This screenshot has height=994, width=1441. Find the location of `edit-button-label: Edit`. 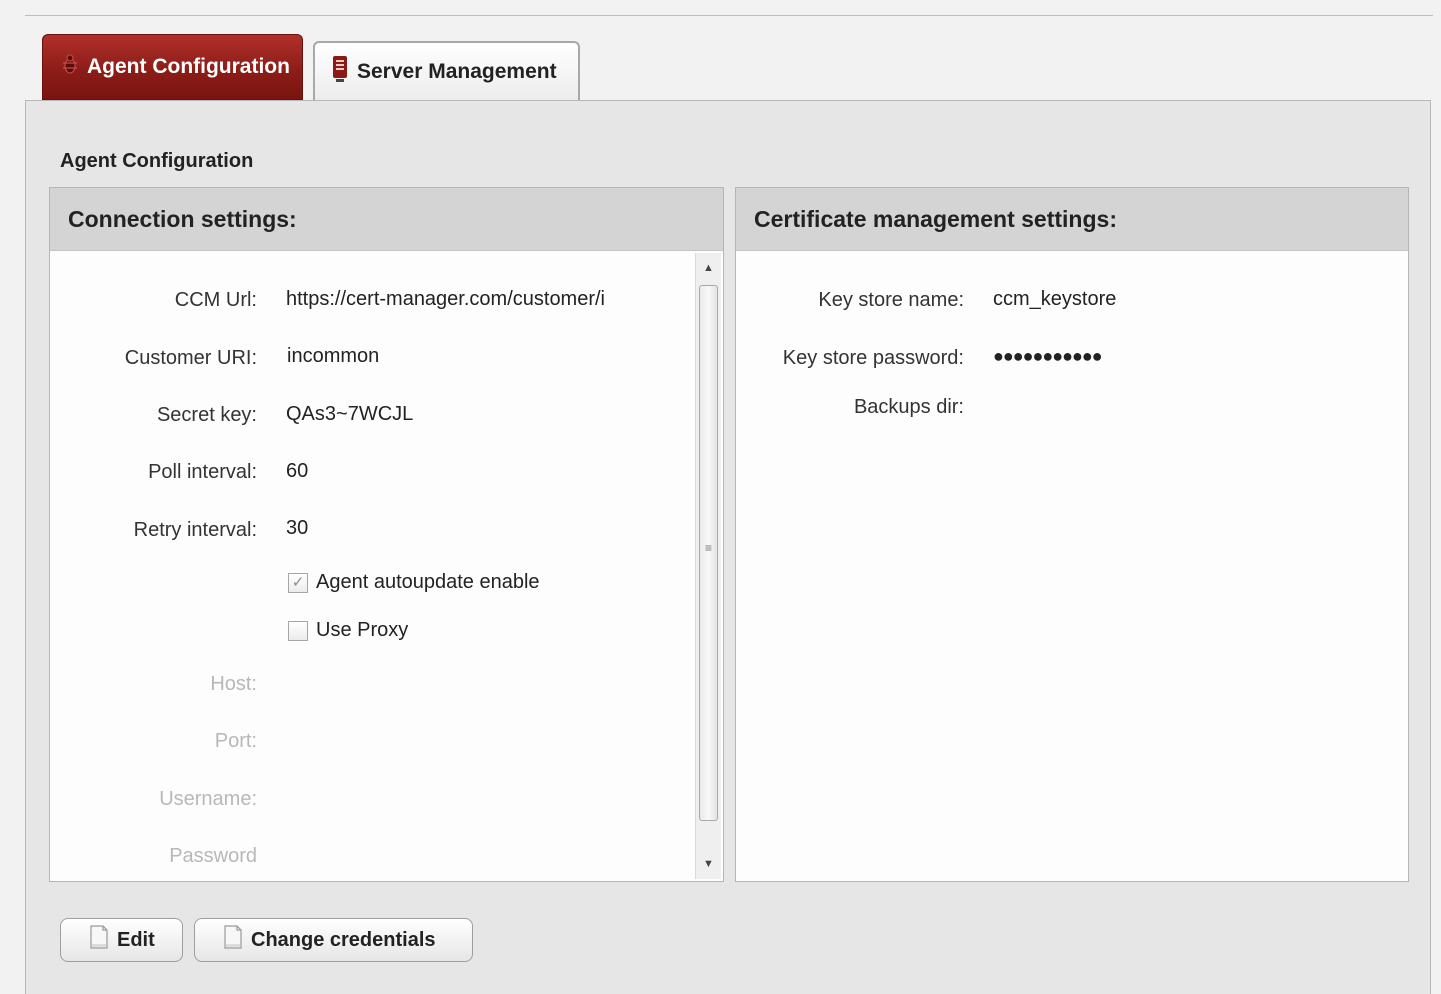

edit-button-label: Edit is located at coordinates (136, 939).